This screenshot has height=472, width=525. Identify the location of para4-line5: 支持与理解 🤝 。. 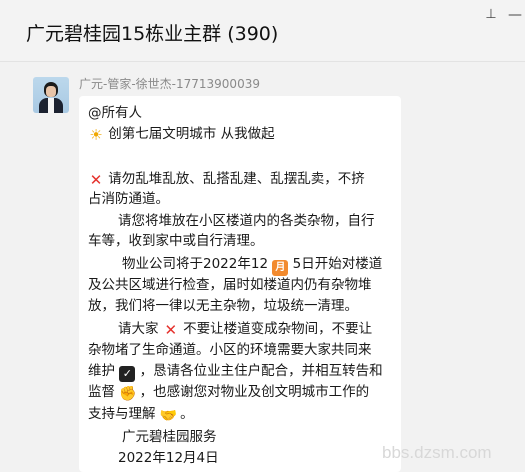
(141, 414).